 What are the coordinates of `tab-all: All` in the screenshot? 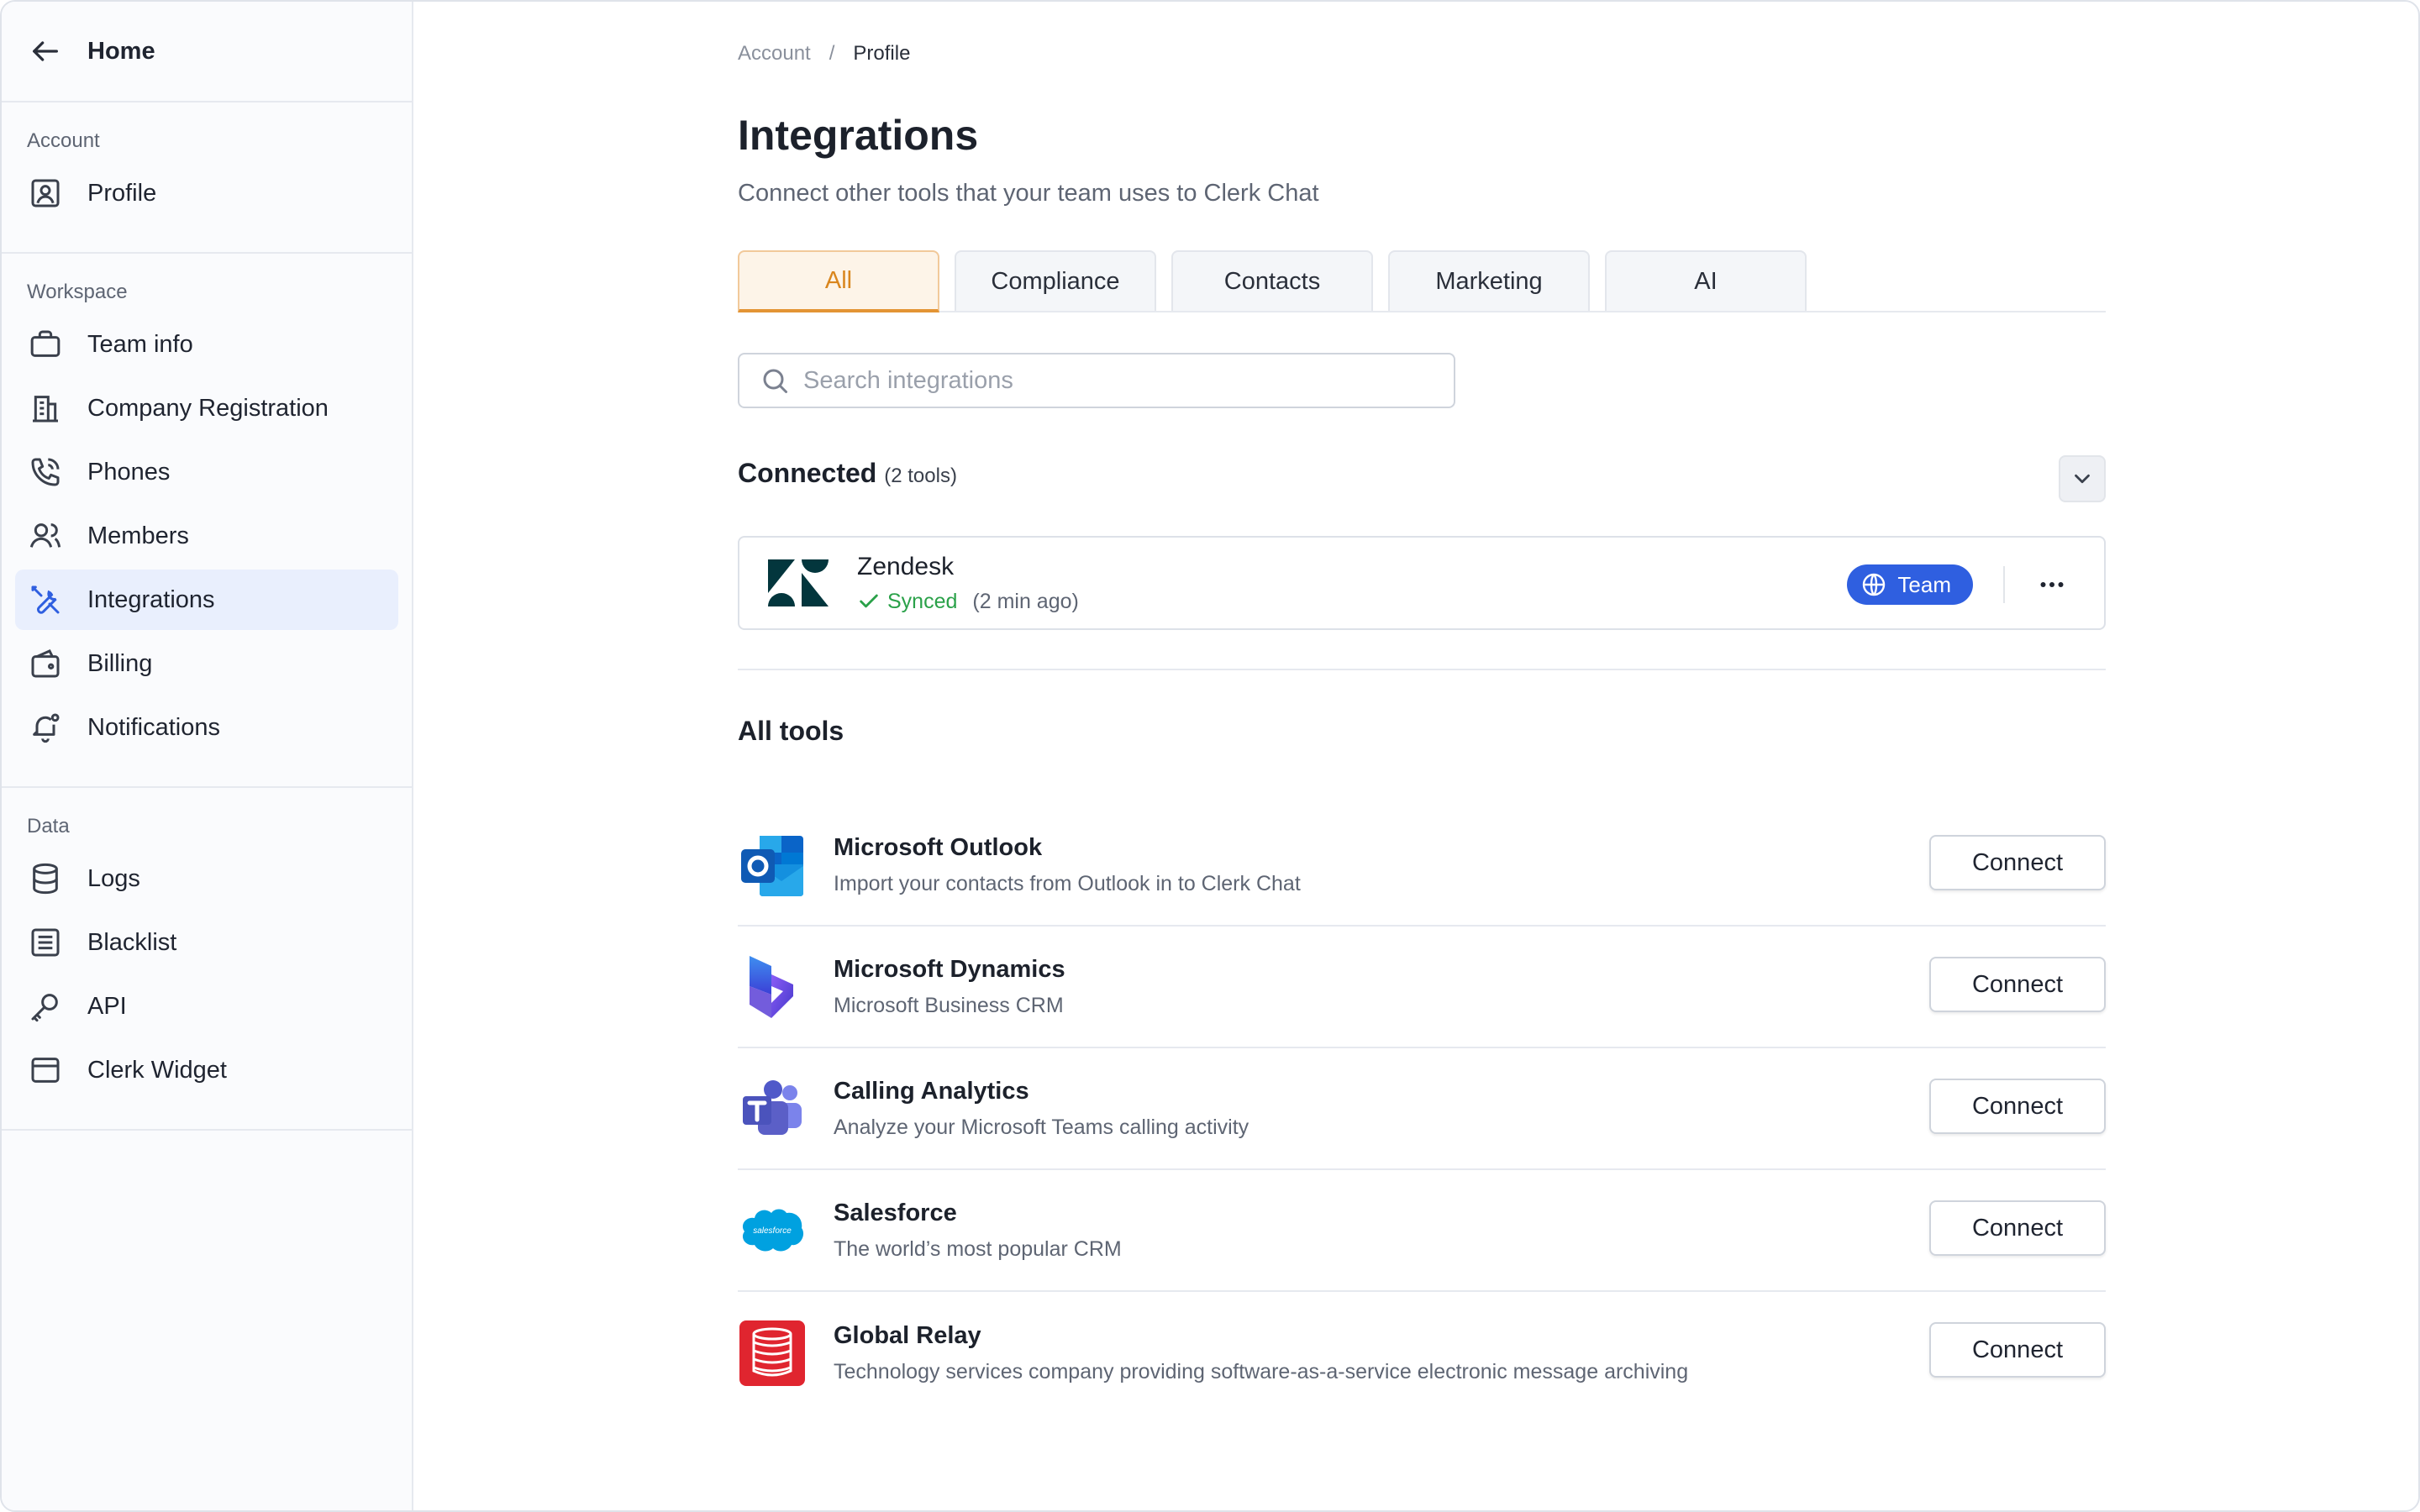 It's located at (839, 281).